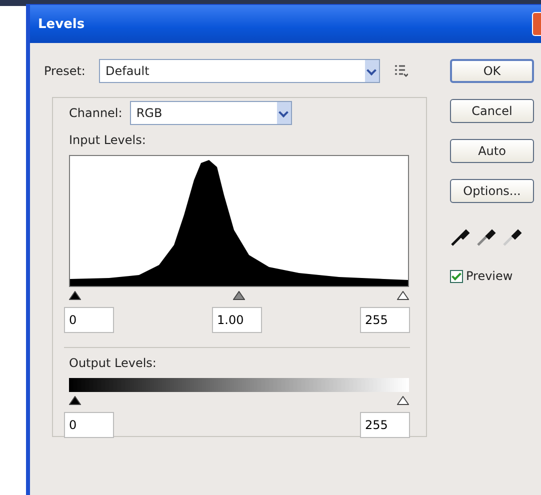  What do you see at coordinates (239, 71) in the screenshot?
I see `preset-dropdown: Default` at bounding box center [239, 71].